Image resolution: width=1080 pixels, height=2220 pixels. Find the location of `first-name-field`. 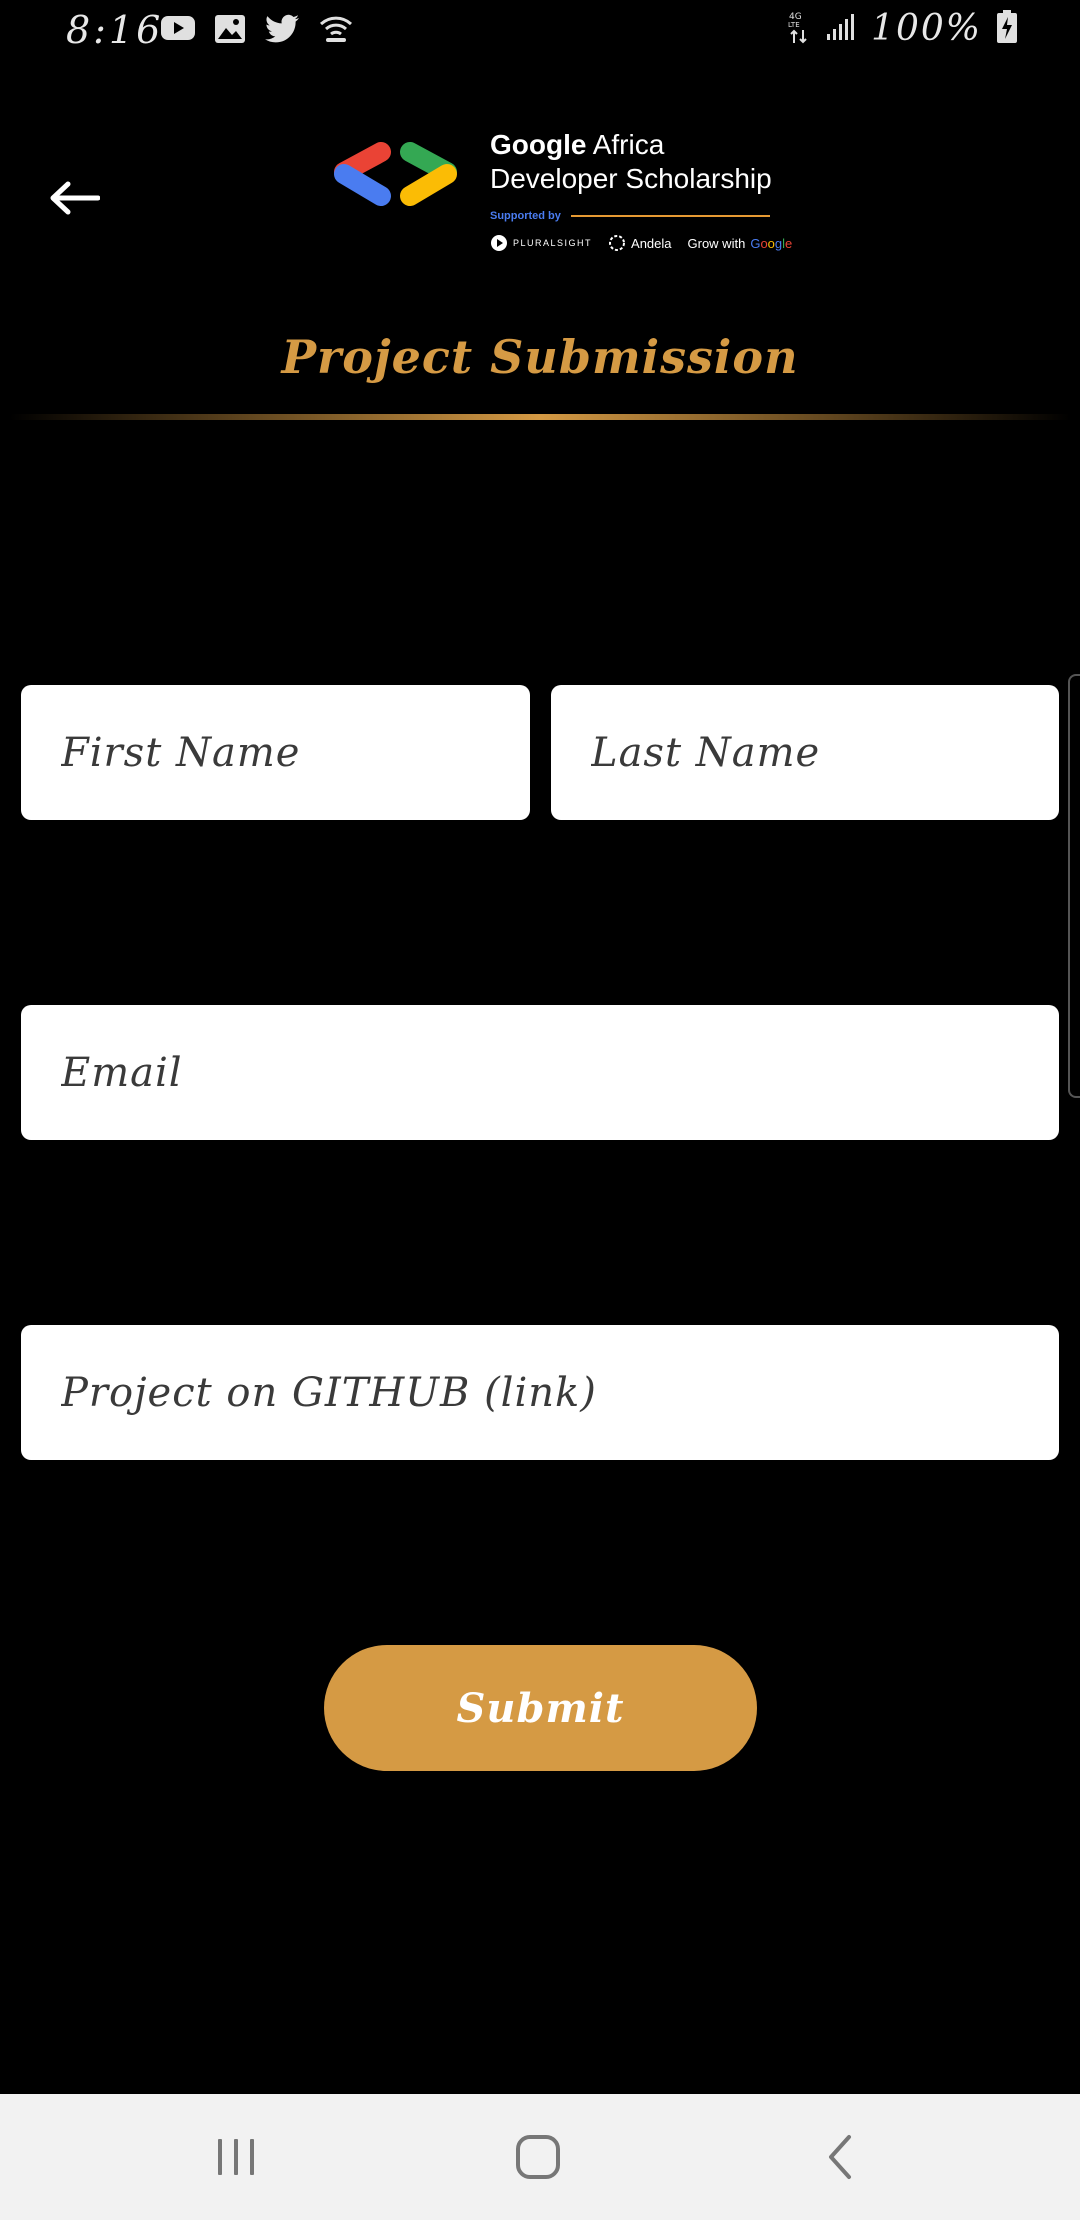

first-name-field is located at coordinates (275, 752).